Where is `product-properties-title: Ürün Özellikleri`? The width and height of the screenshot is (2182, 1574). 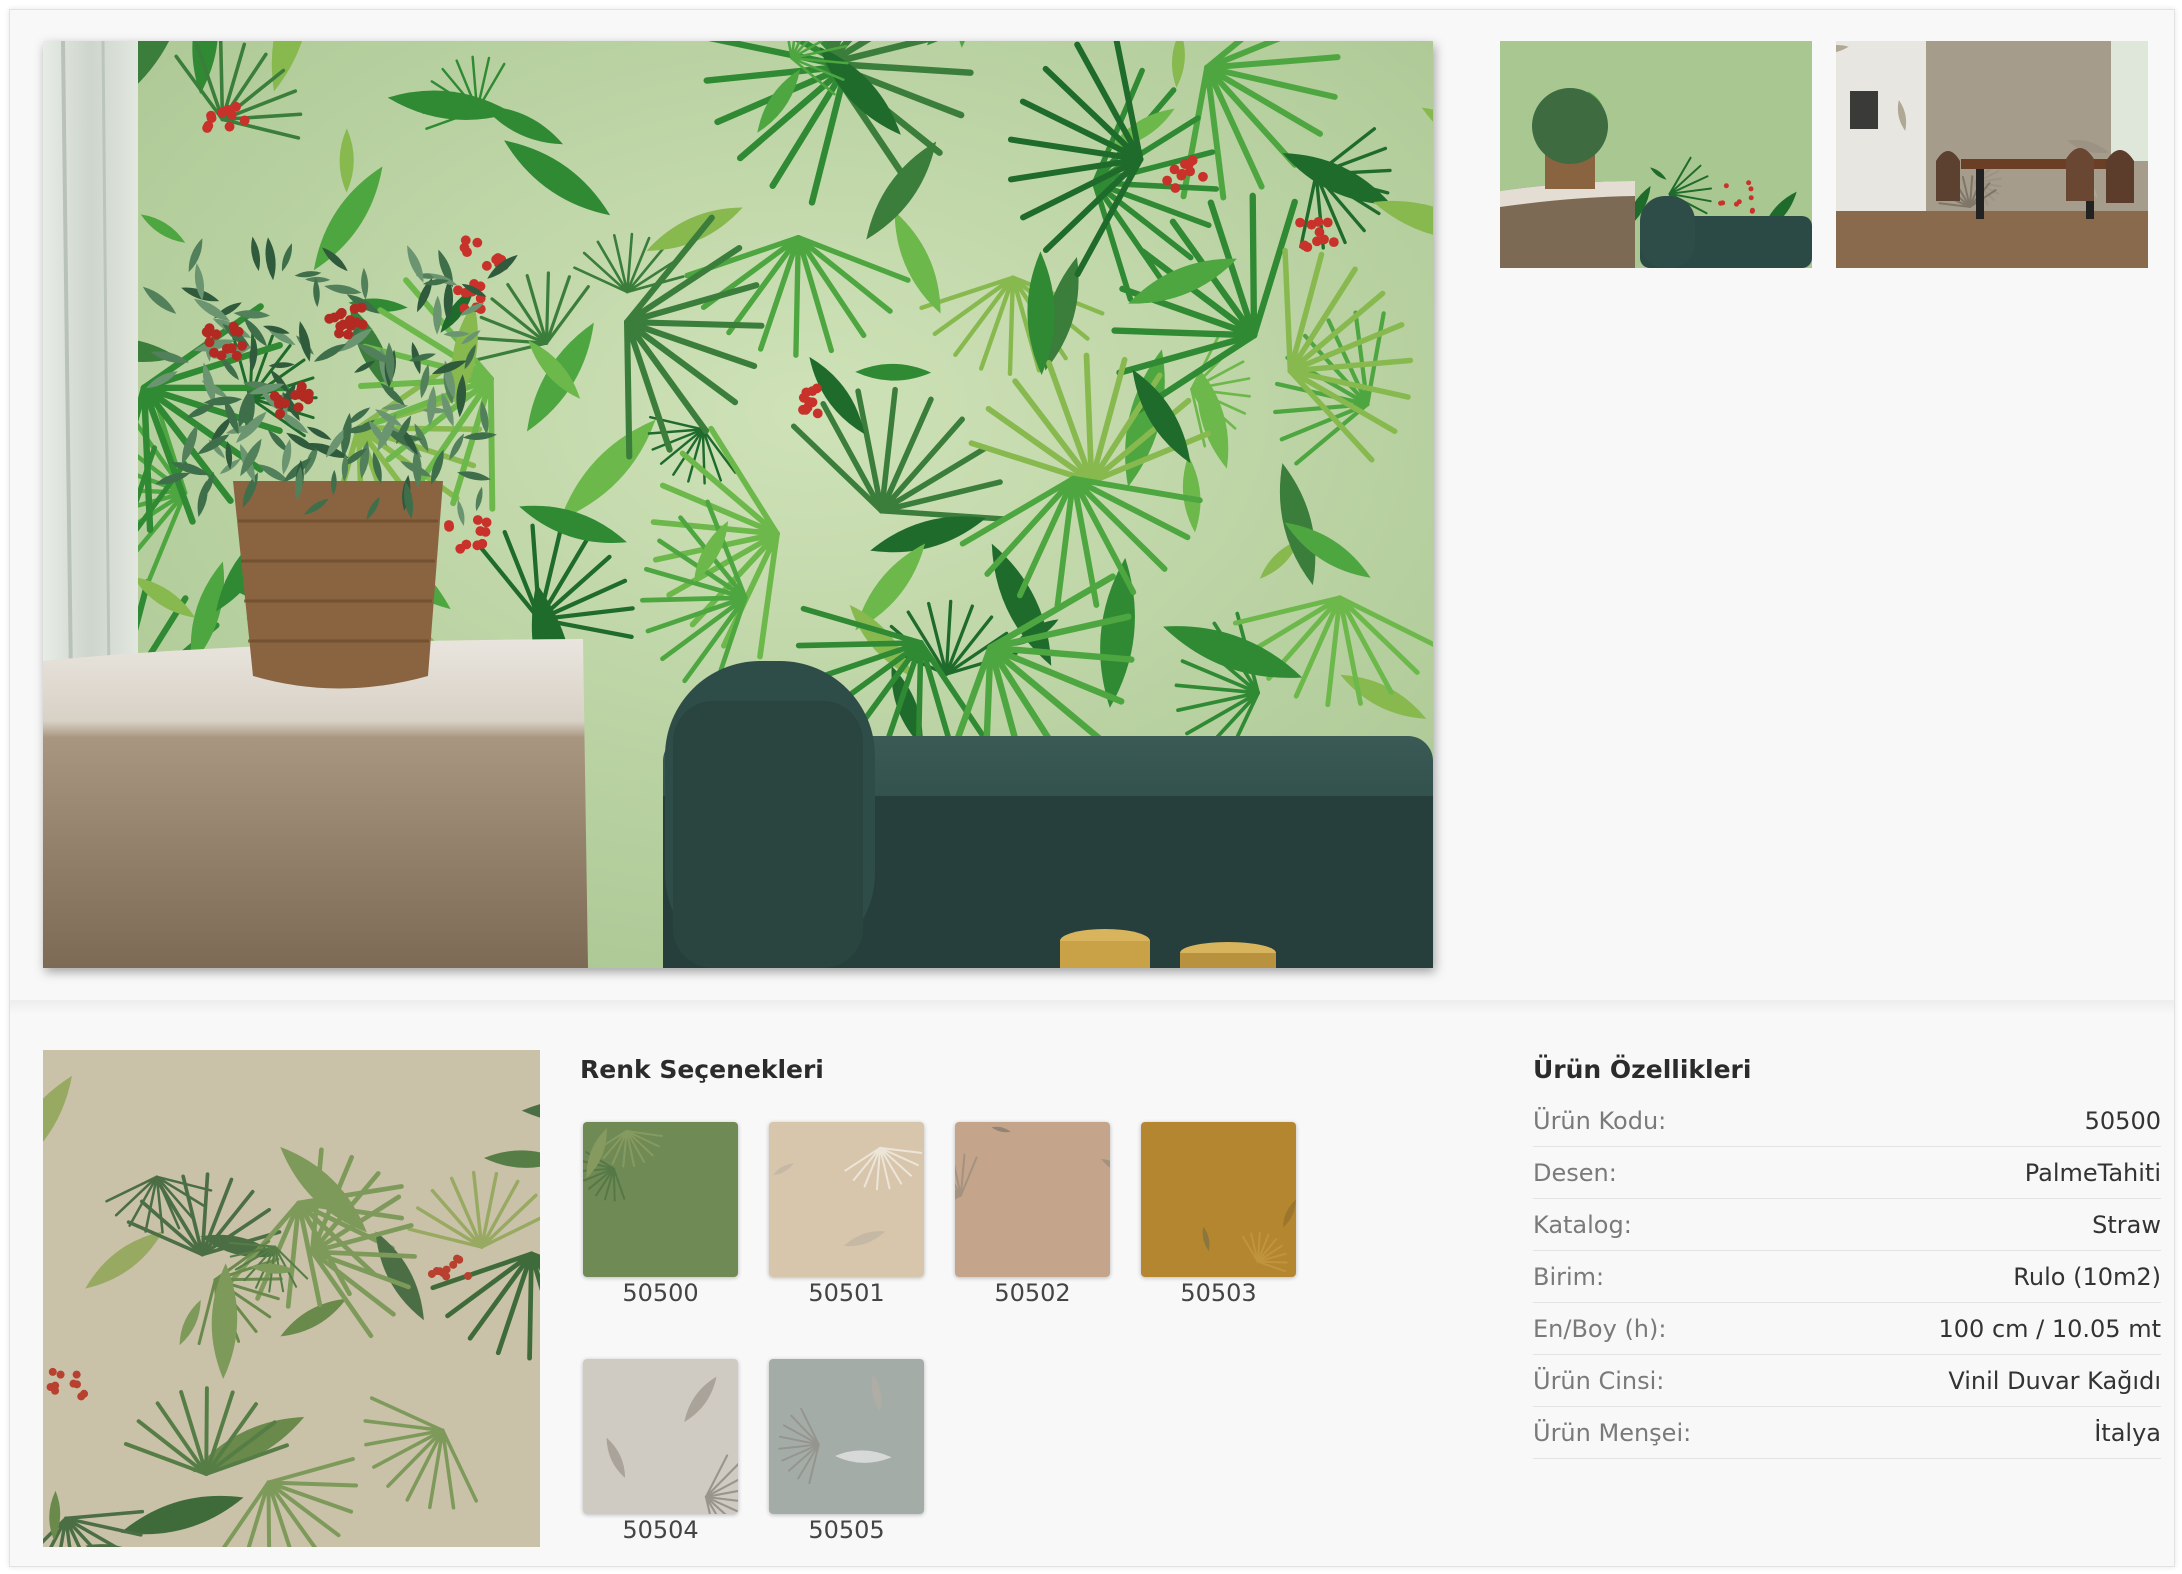
product-properties-title: Ürün Özellikleri is located at coordinates (1642, 1069).